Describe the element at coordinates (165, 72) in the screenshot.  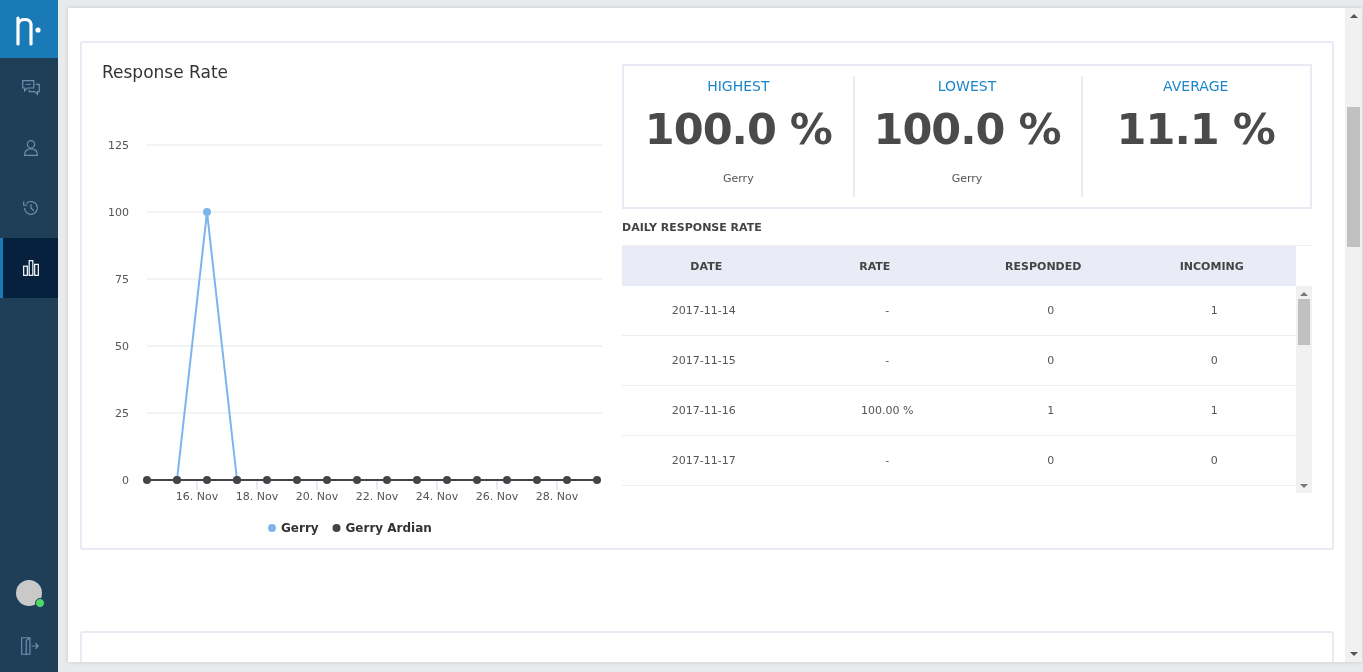
I see `card-title: Response Rate` at that location.